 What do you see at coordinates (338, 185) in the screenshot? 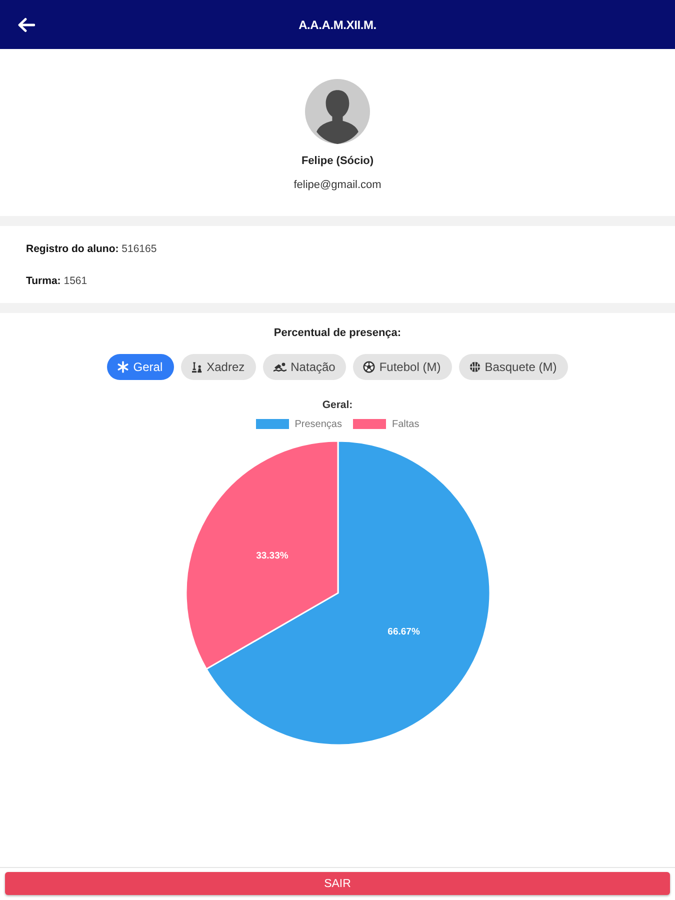
I see `user-email: felipe@gmail.com` at bounding box center [338, 185].